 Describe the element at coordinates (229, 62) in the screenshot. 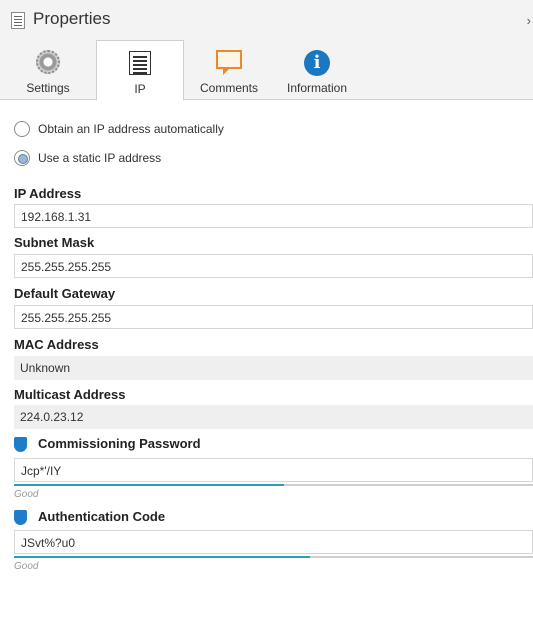

I see `comment-icon` at that location.